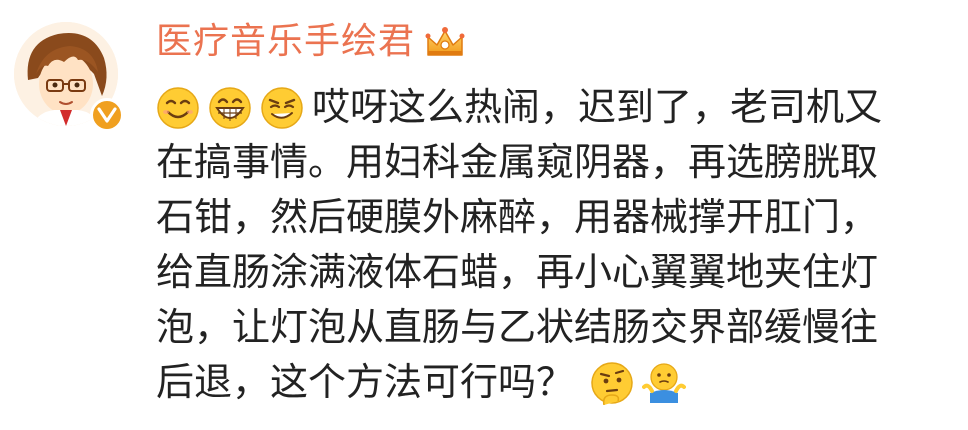 The height and width of the screenshot is (430, 968). Describe the element at coordinates (664, 383) in the screenshot. I see `shrug-emoji-icon` at that location.